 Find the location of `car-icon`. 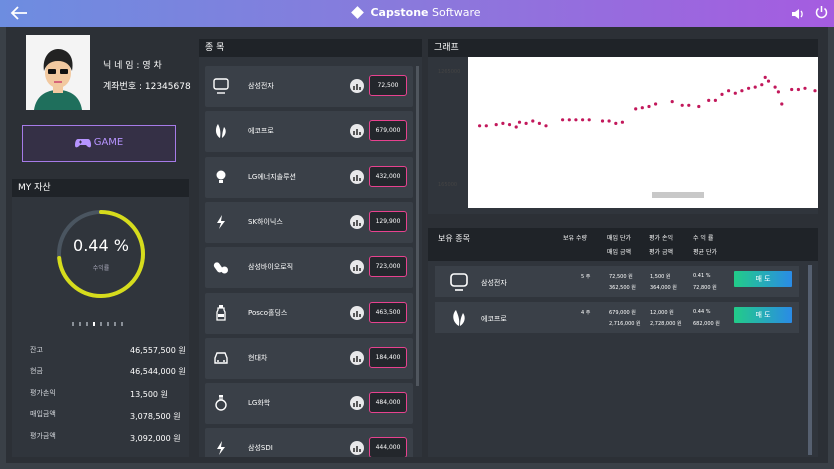

car-icon is located at coordinates (221, 358).